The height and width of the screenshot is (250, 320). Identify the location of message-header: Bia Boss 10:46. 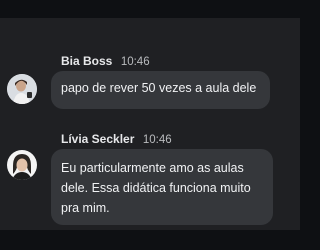
(105, 61).